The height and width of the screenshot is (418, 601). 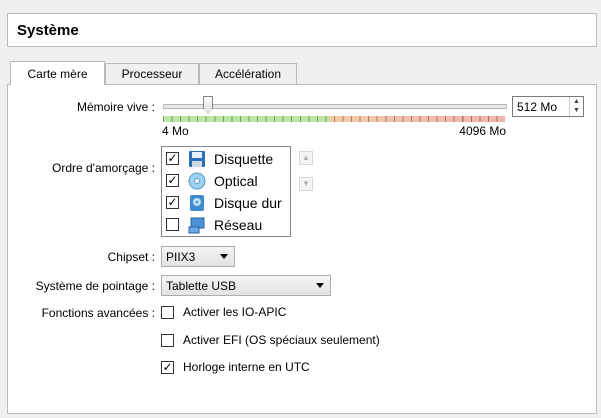 What do you see at coordinates (172, 224) in the screenshot?
I see `boot-item-checkbox` at bounding box center [172, 224].